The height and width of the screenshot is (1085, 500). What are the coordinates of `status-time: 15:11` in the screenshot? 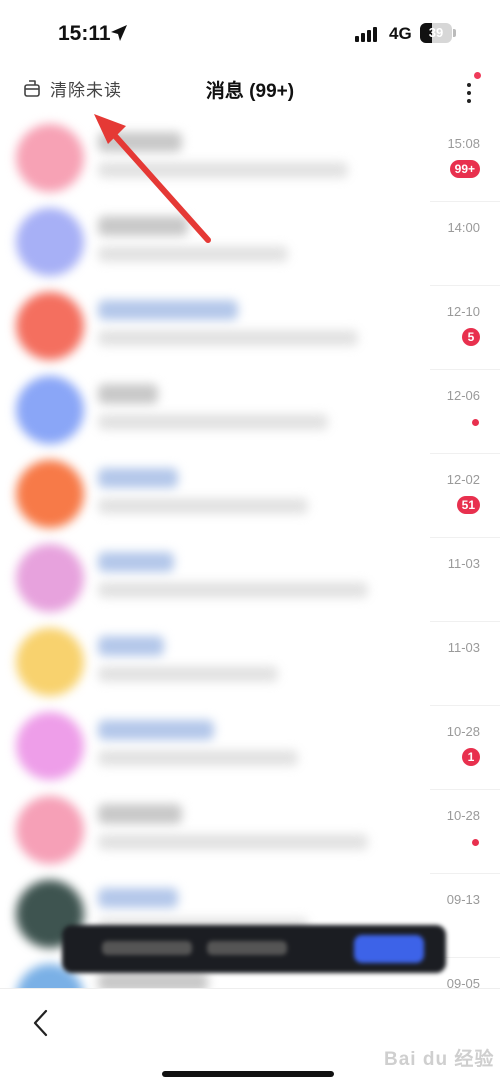 It's located at (84, 33).